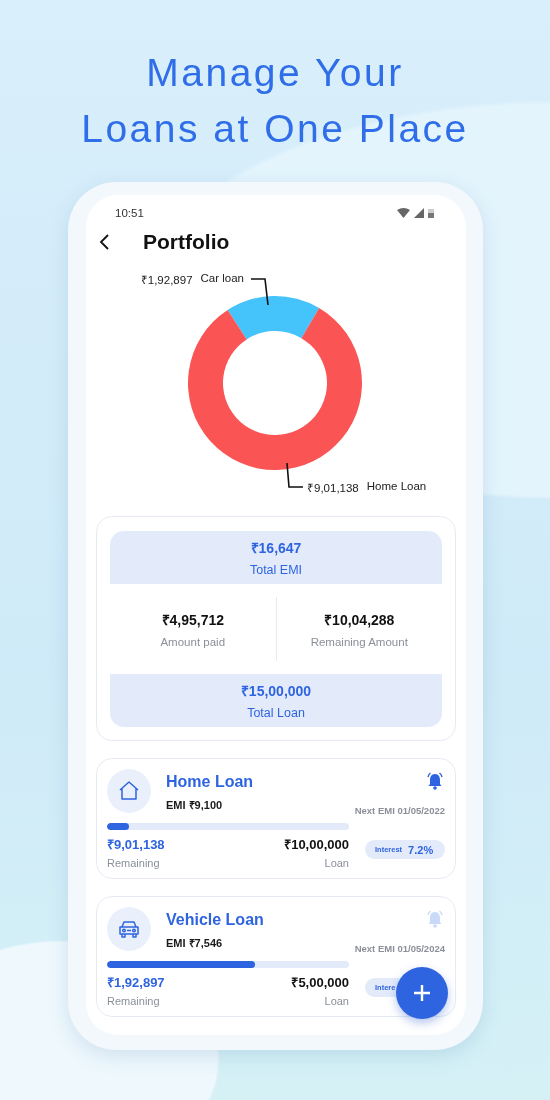 The height and width of the screenshot is (1100, 550). I want to click on headline: Loans at One Place, so click(275, 129).